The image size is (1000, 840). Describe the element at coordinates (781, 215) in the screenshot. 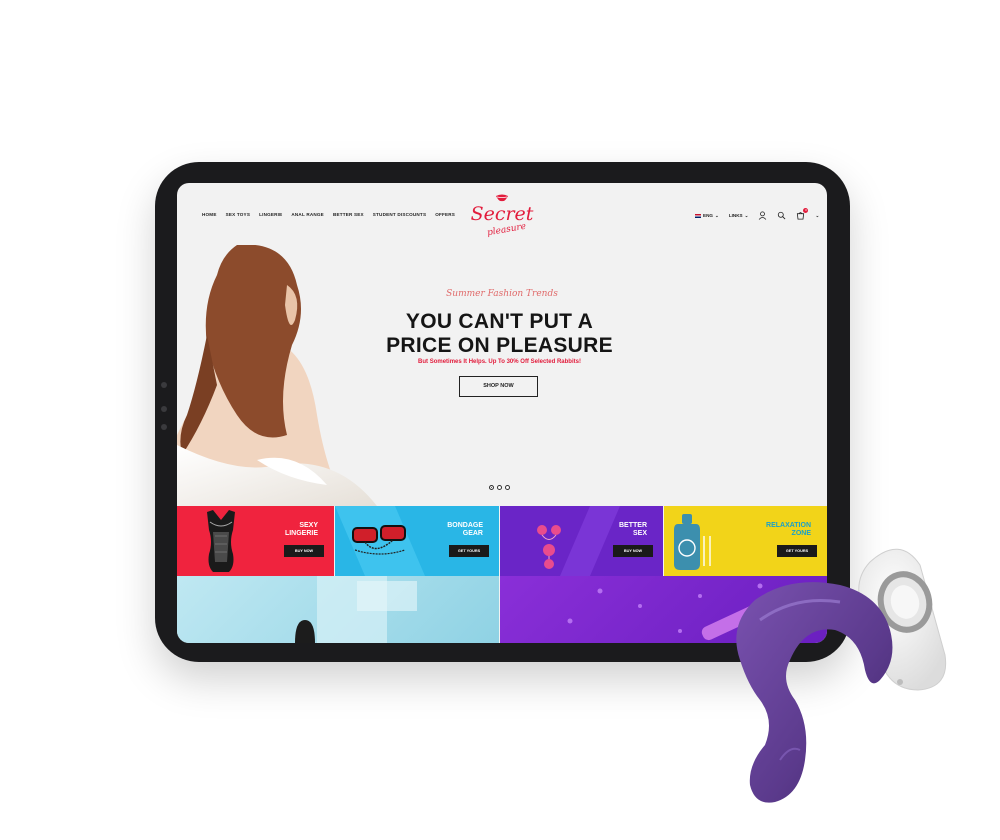

I see `search-icon` at that location.